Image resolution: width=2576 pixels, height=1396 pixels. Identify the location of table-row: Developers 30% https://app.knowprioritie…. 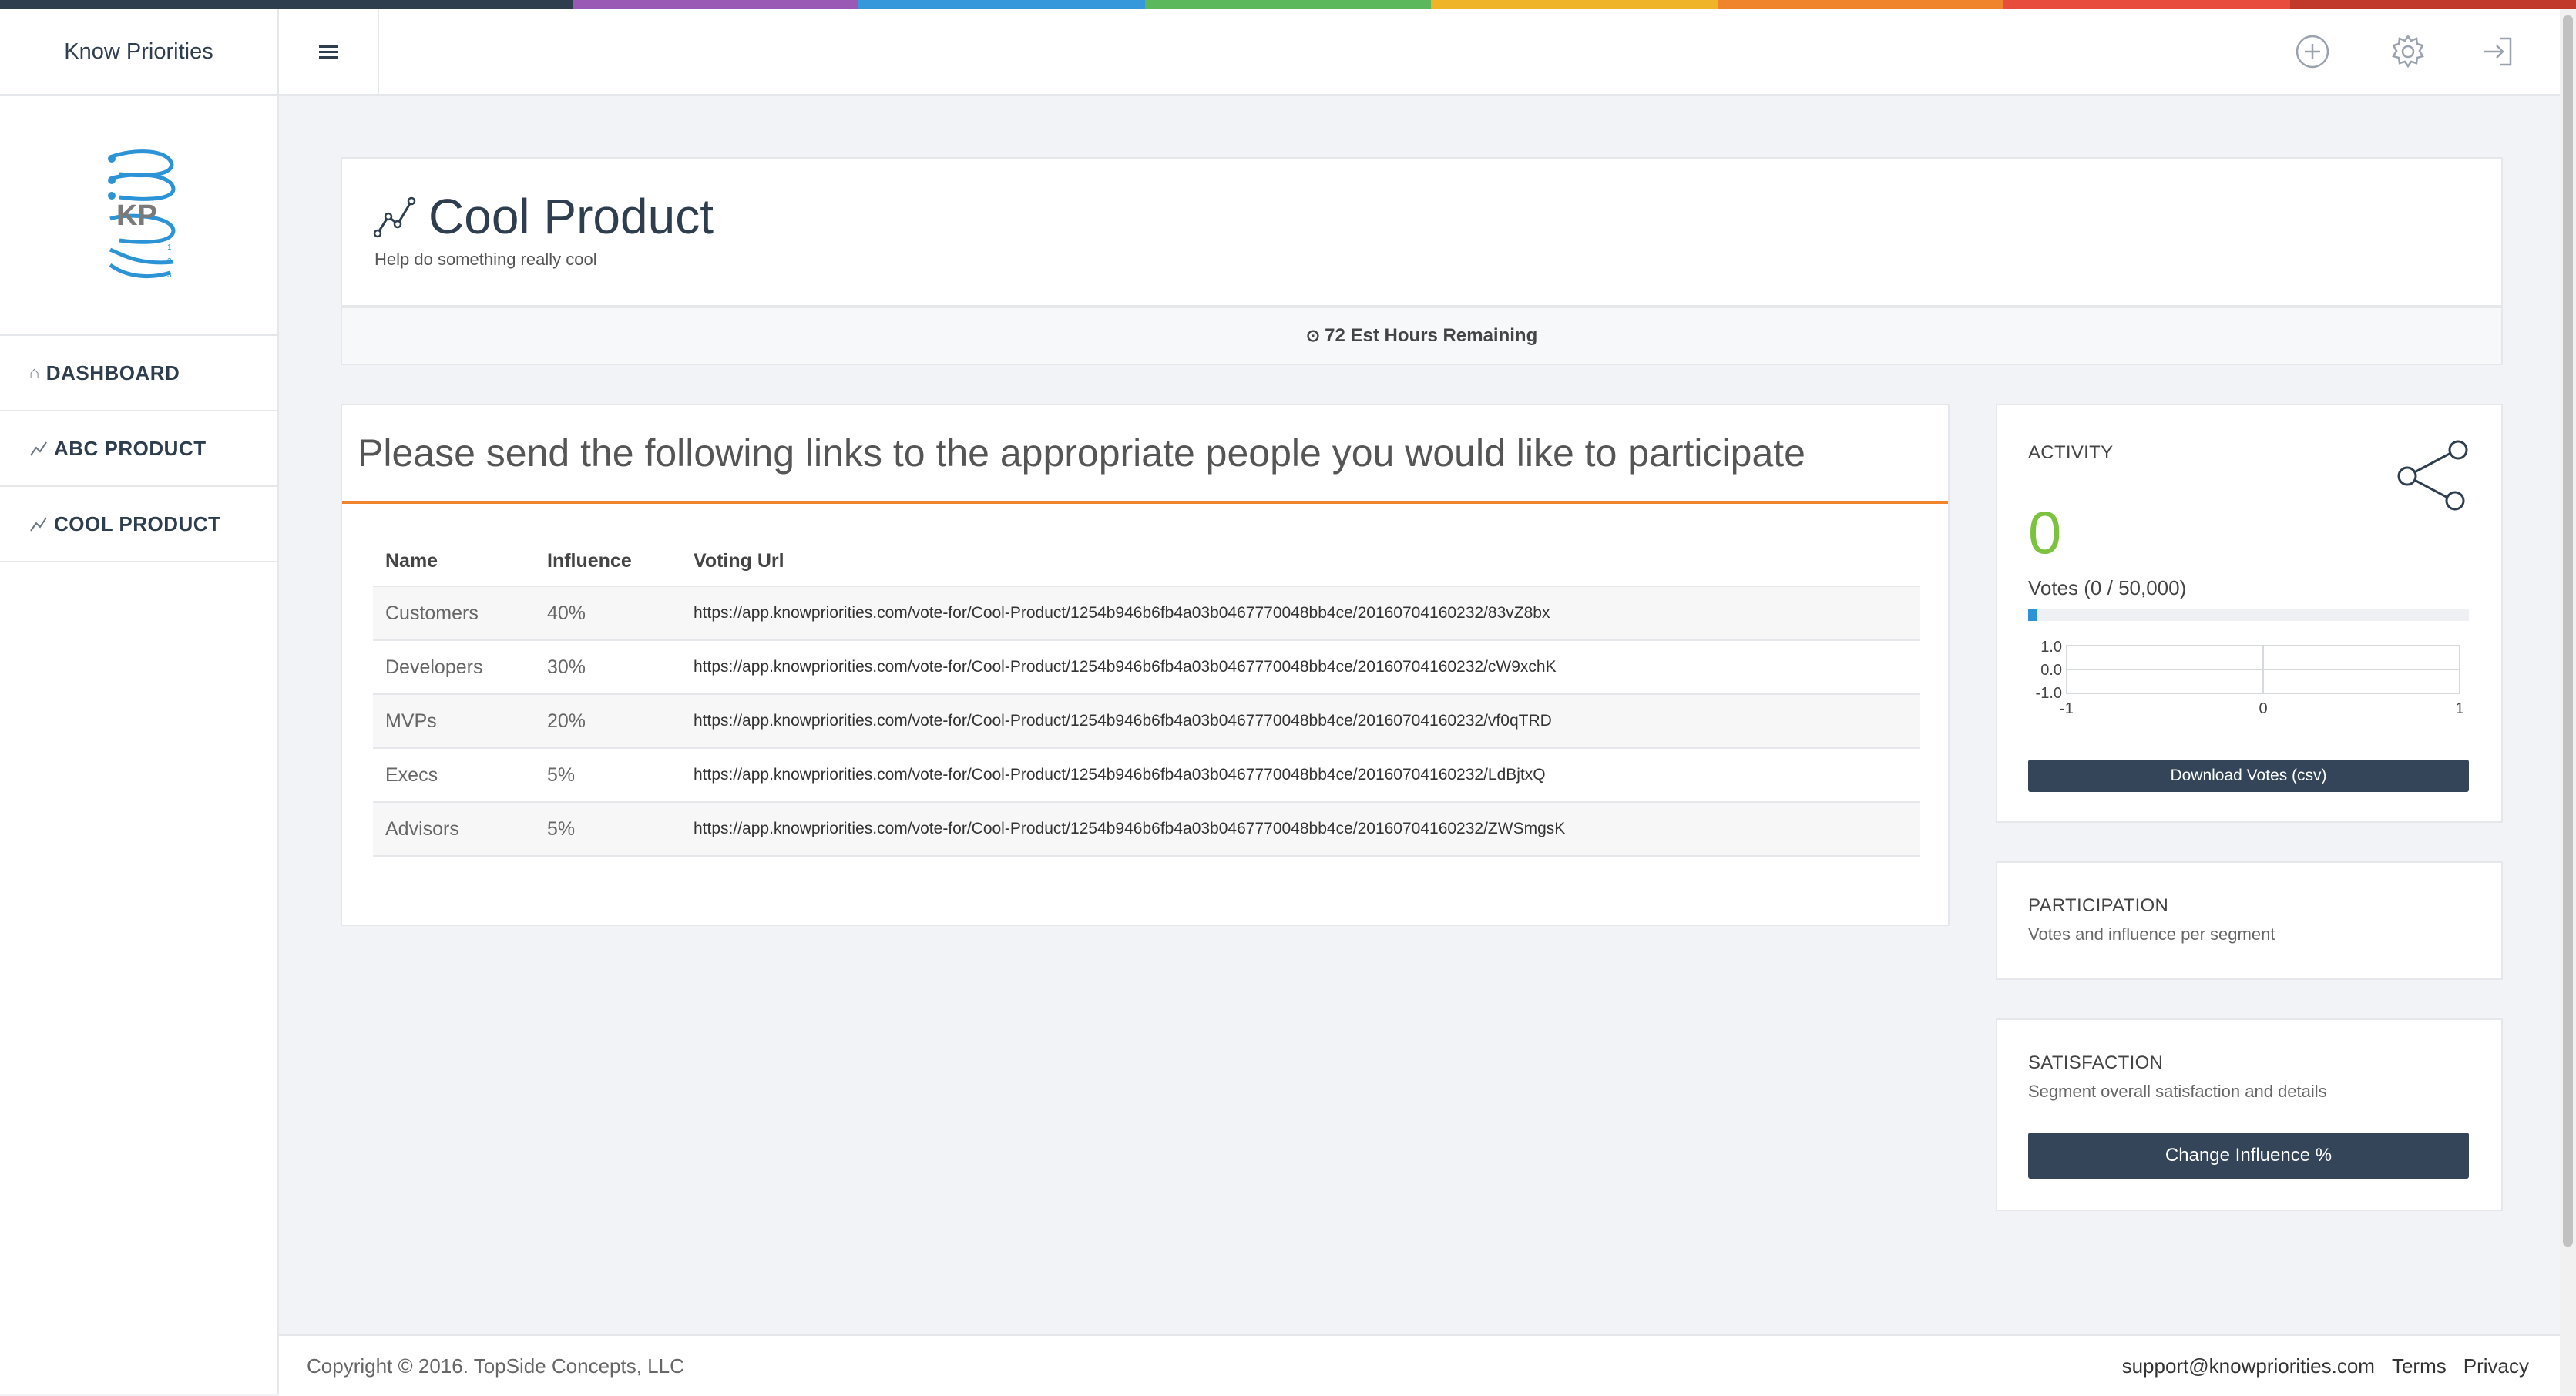
(1146, 668).